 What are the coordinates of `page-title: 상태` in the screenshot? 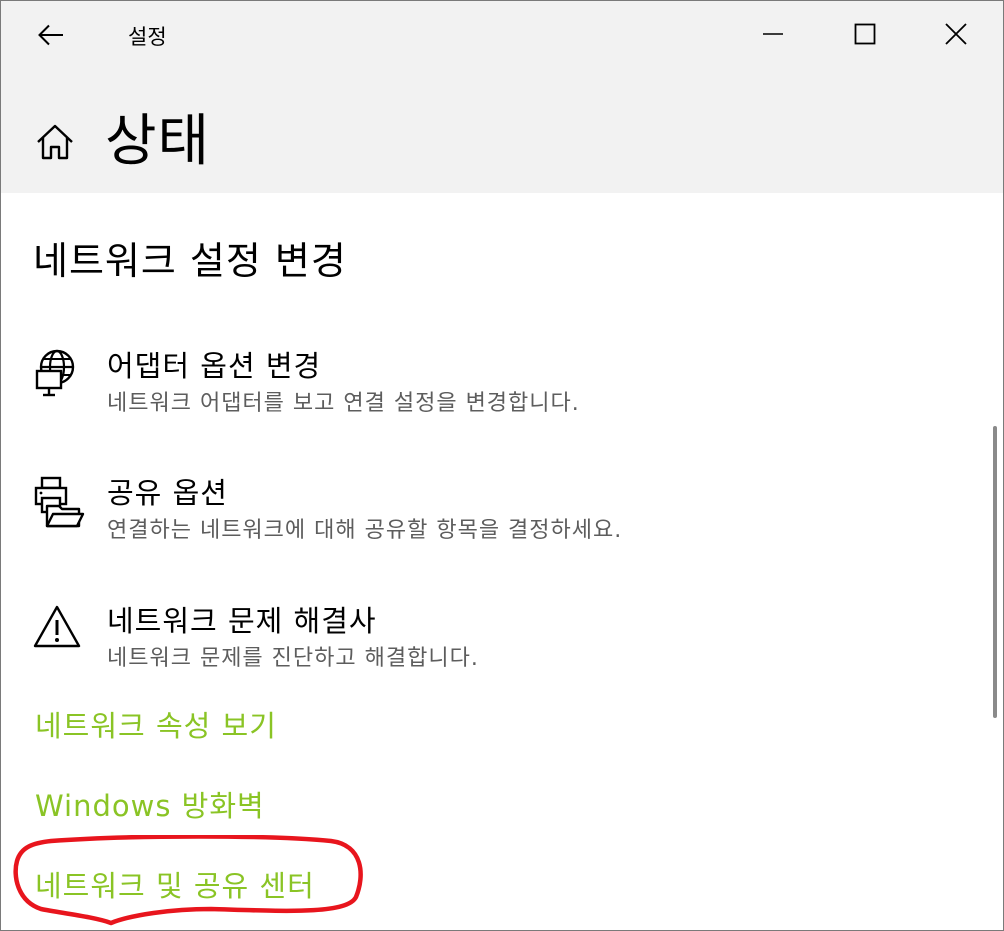 It's located at (158, 141).